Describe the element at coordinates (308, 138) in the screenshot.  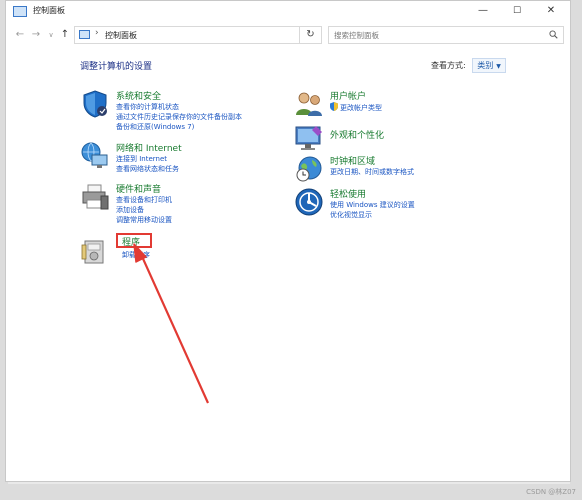
I see `appearance-icon` at that location.